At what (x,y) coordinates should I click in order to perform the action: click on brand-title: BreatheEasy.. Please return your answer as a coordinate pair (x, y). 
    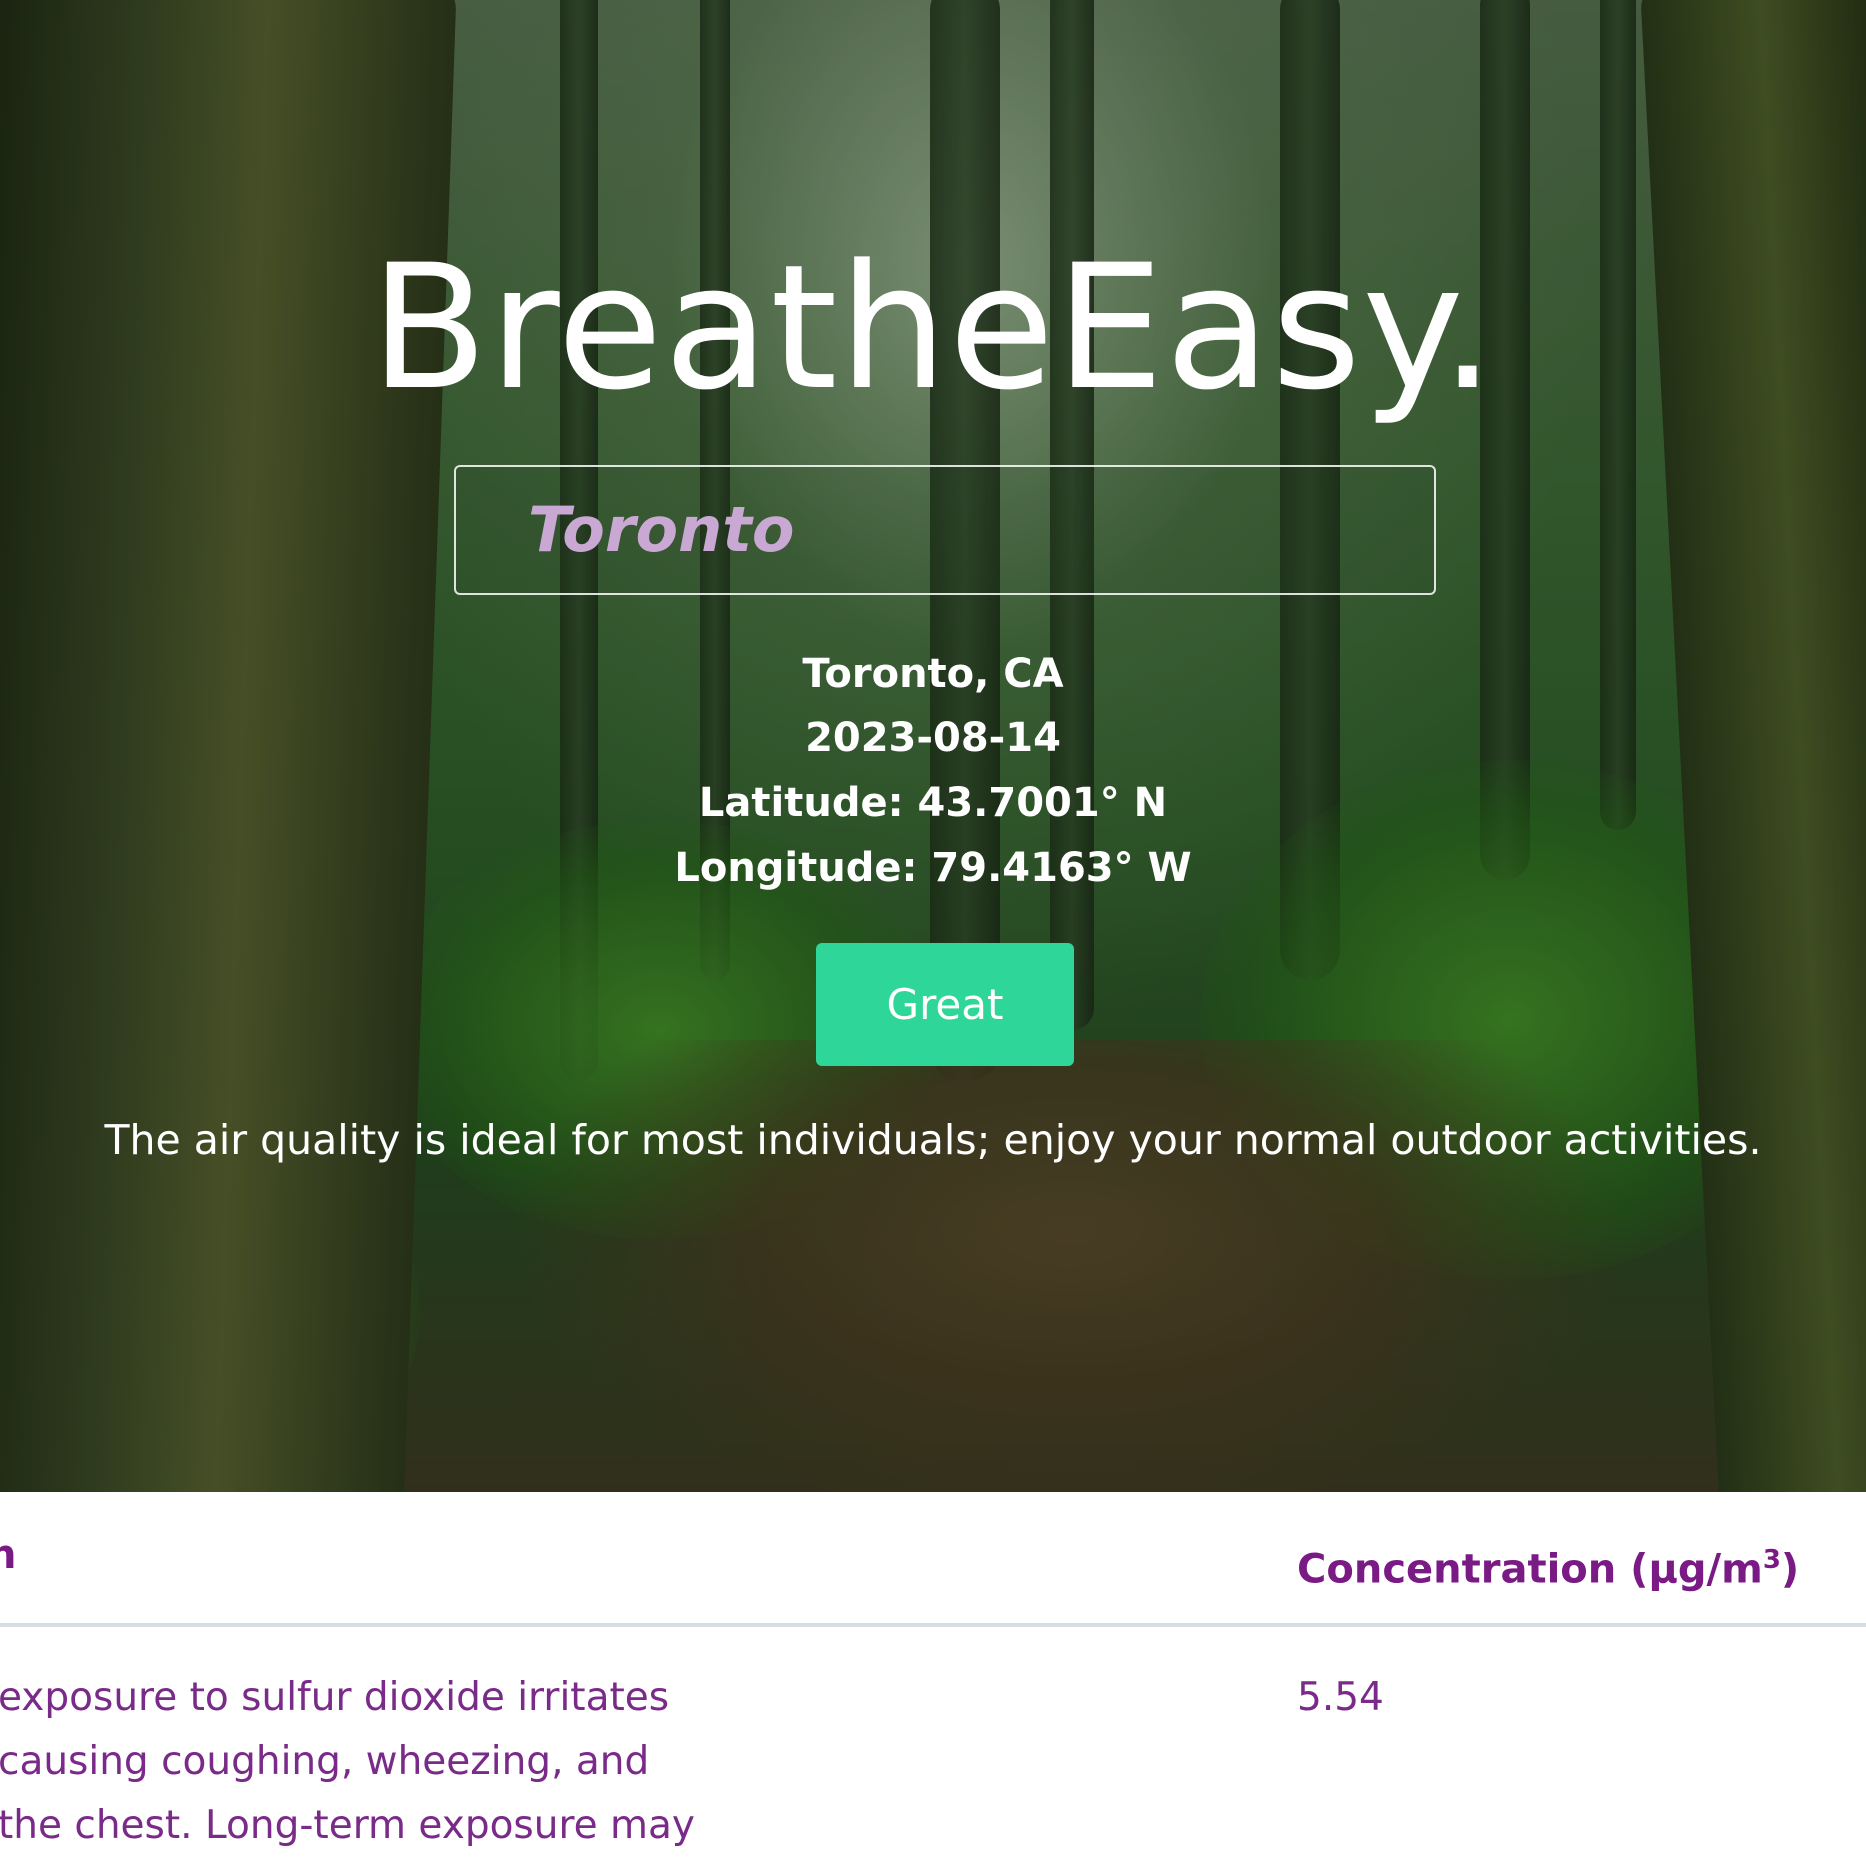
    Looking at the image, I should click on (933, 327).